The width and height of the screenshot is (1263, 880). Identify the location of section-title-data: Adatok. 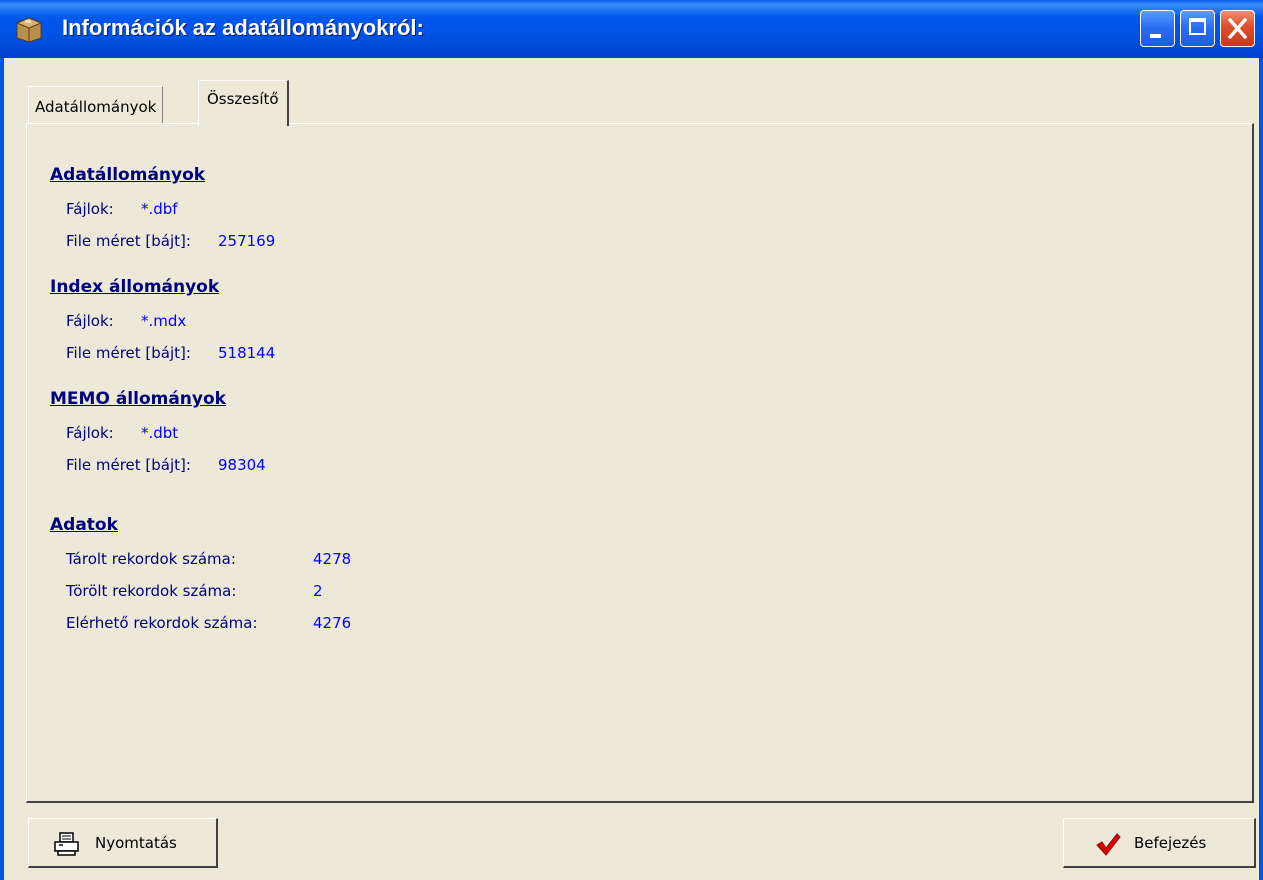
(84, 525).